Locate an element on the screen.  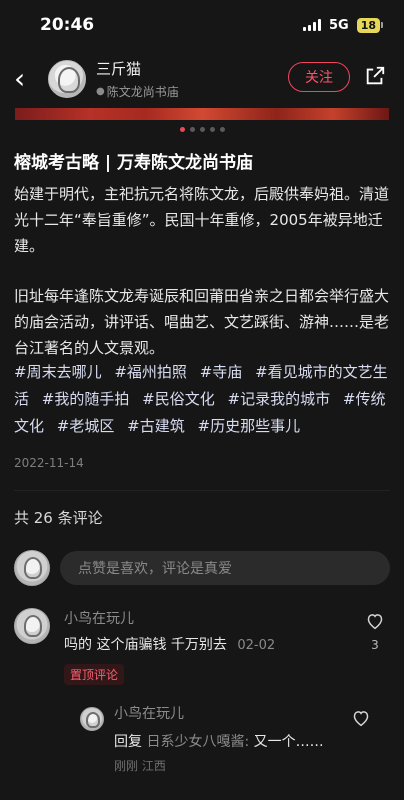
author-avatar is located at coordinates (67, 79).